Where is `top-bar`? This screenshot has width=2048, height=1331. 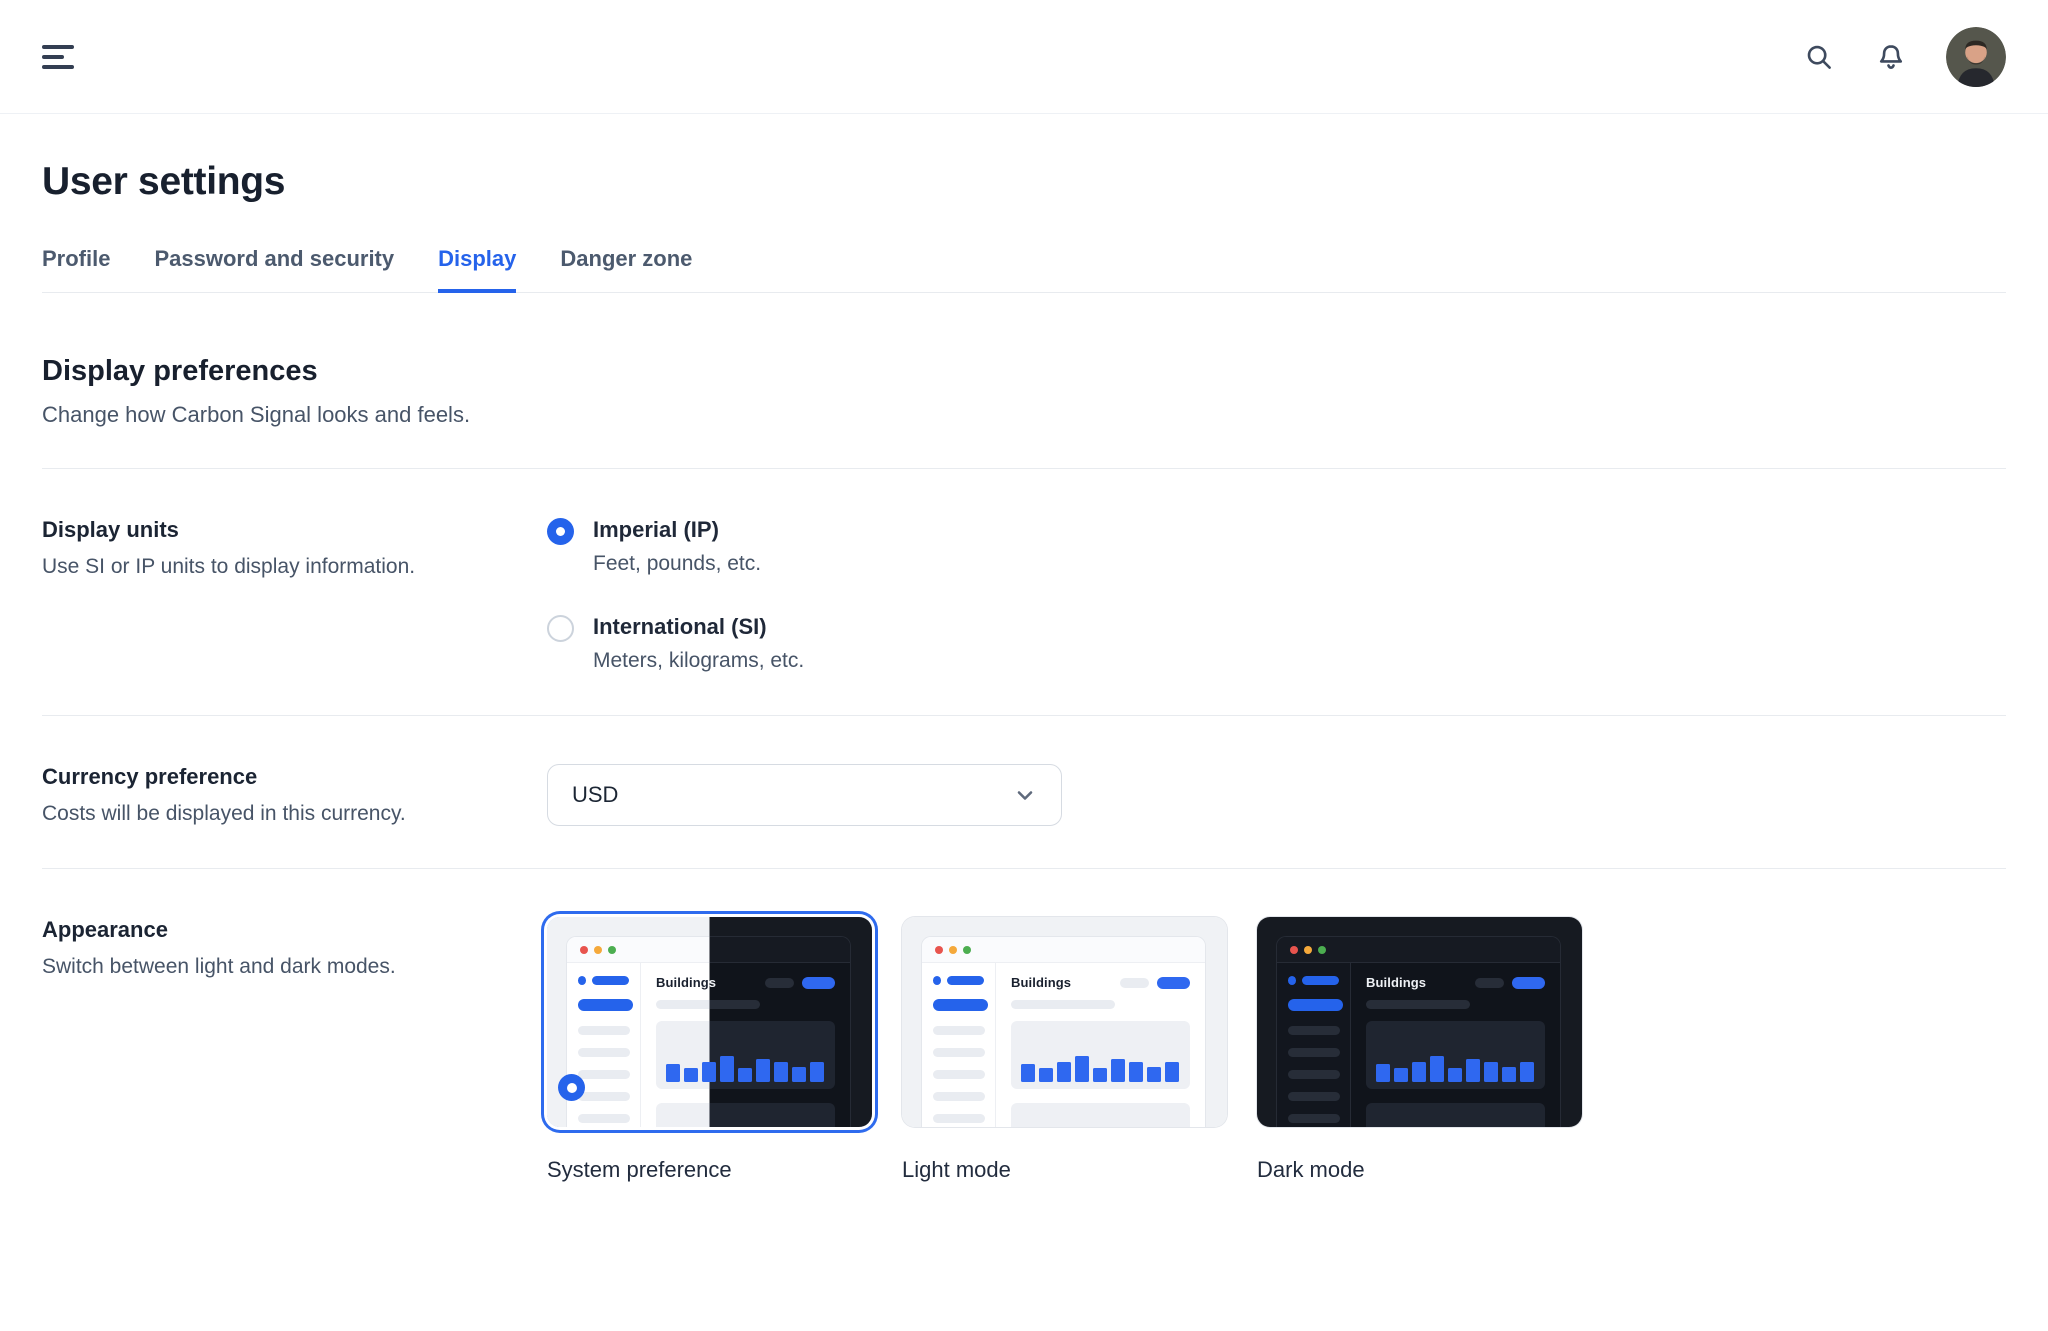 top-bar is located at coordinates (1024, 57).